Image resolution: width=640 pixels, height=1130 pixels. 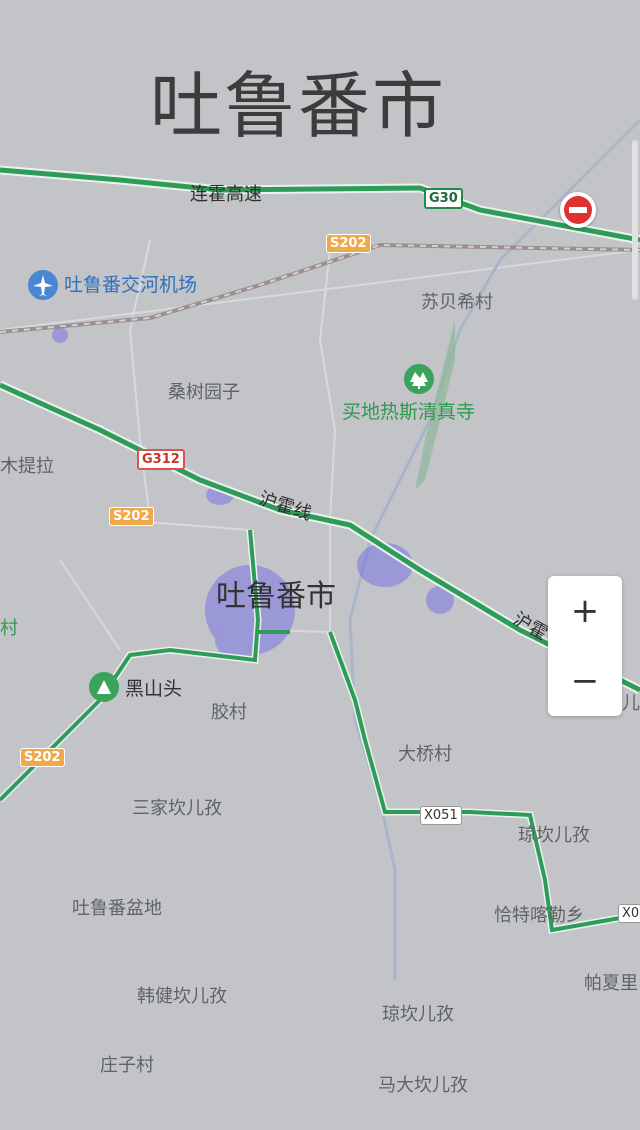 I want to click on airport-label: 吐鲁番交河机场, so click(x=130, y=285).